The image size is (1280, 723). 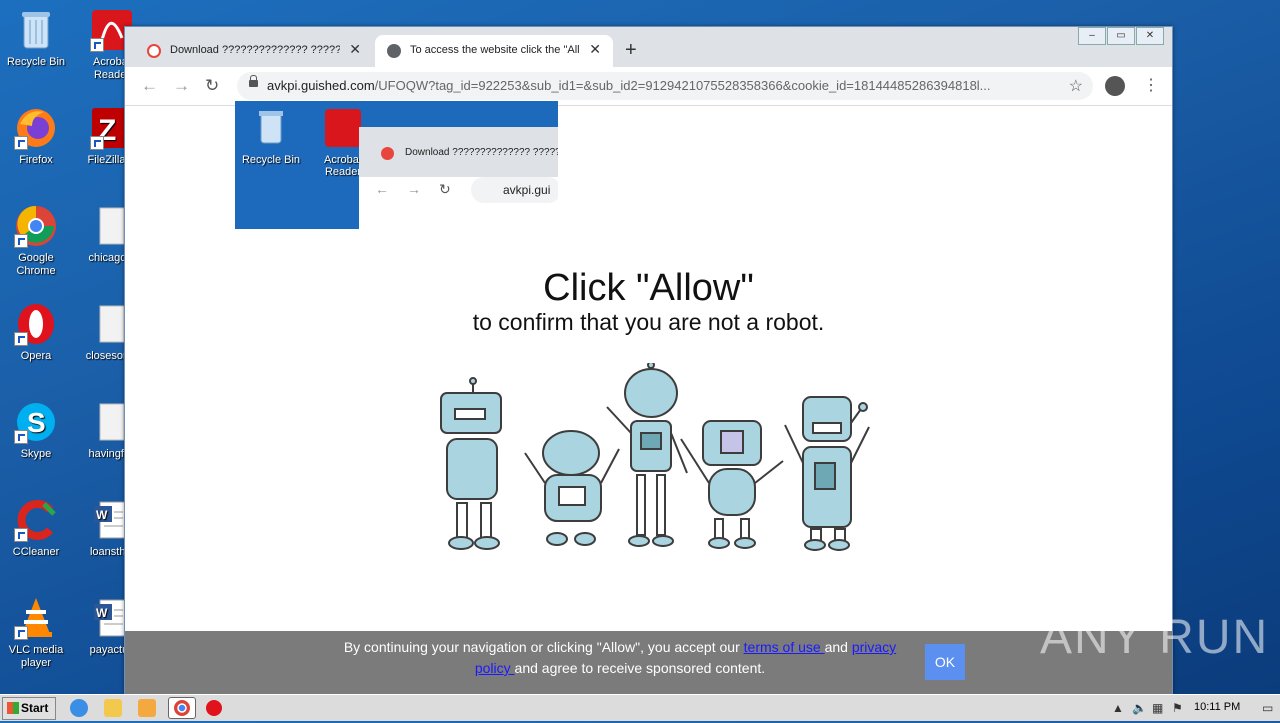 I want to click on maximize-button: ▭, so click(x=1121, y=36).